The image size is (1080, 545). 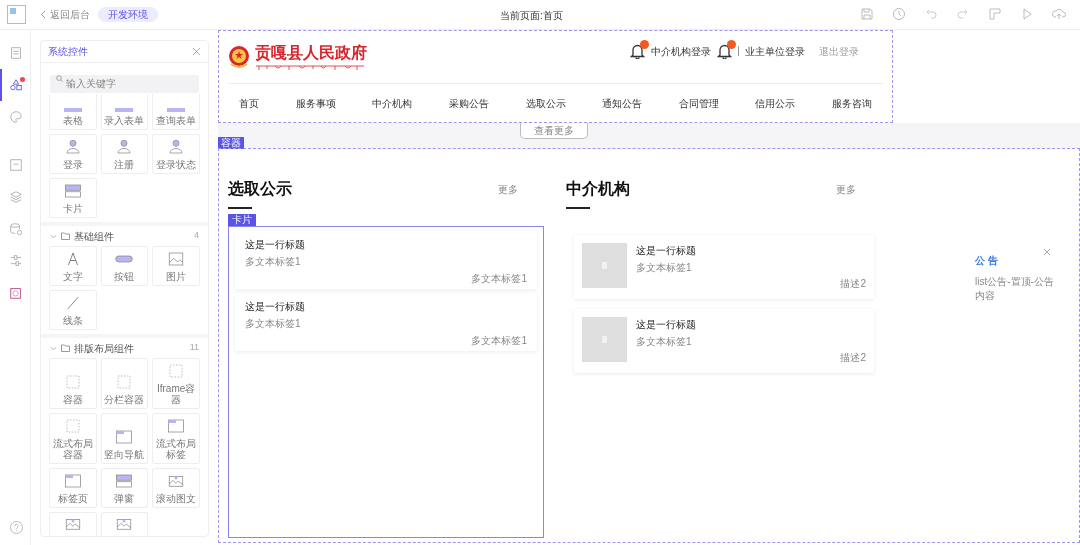 What do you see at coordinates (72, 320) in the screenshot?
I see `tile-label: 线条` at bounding box center [72, 320].